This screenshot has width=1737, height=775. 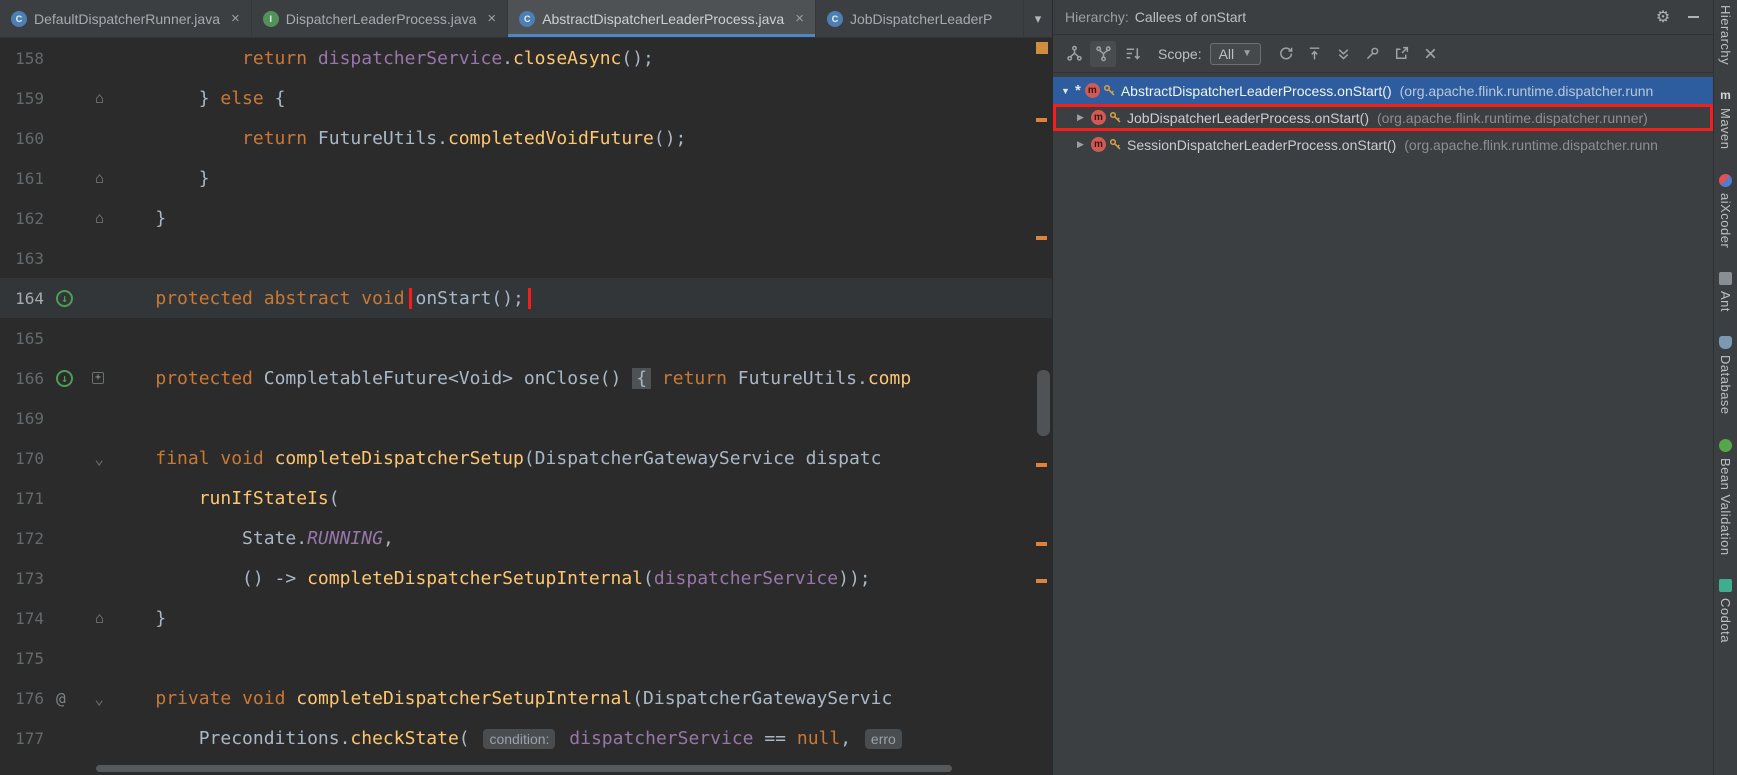 What do you see at coordinates (582, 538) in the screenshot?
I see `code-text: State.RUNNING,` at bounding box center [582, 538].